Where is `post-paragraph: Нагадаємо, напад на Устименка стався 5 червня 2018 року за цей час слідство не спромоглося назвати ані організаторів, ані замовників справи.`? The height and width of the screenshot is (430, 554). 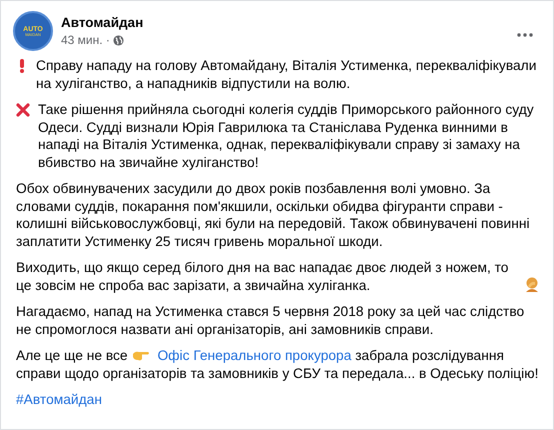
post-paragraph: Нагадаємо, напад на Устименка стався 5 червня 2018 року за цей час слідство не спромоглося назвати ані організаторів, ані замовників справи. is located at coordinates (271, 320).